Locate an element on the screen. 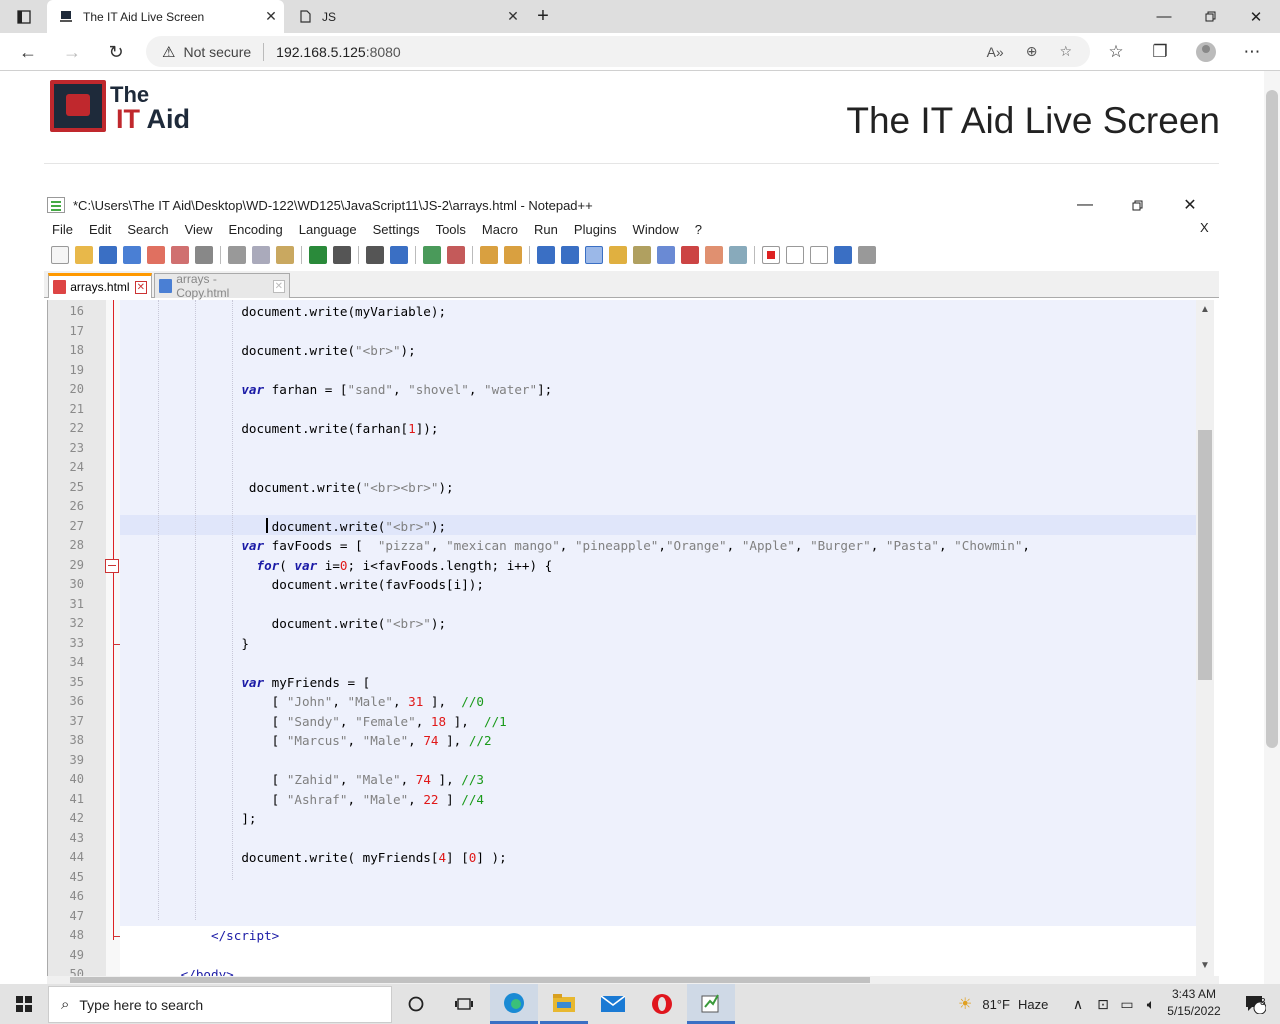 The width and height of the screenshot is (1280, 1024). menu-language: Language is located at coordinates (328, 229).